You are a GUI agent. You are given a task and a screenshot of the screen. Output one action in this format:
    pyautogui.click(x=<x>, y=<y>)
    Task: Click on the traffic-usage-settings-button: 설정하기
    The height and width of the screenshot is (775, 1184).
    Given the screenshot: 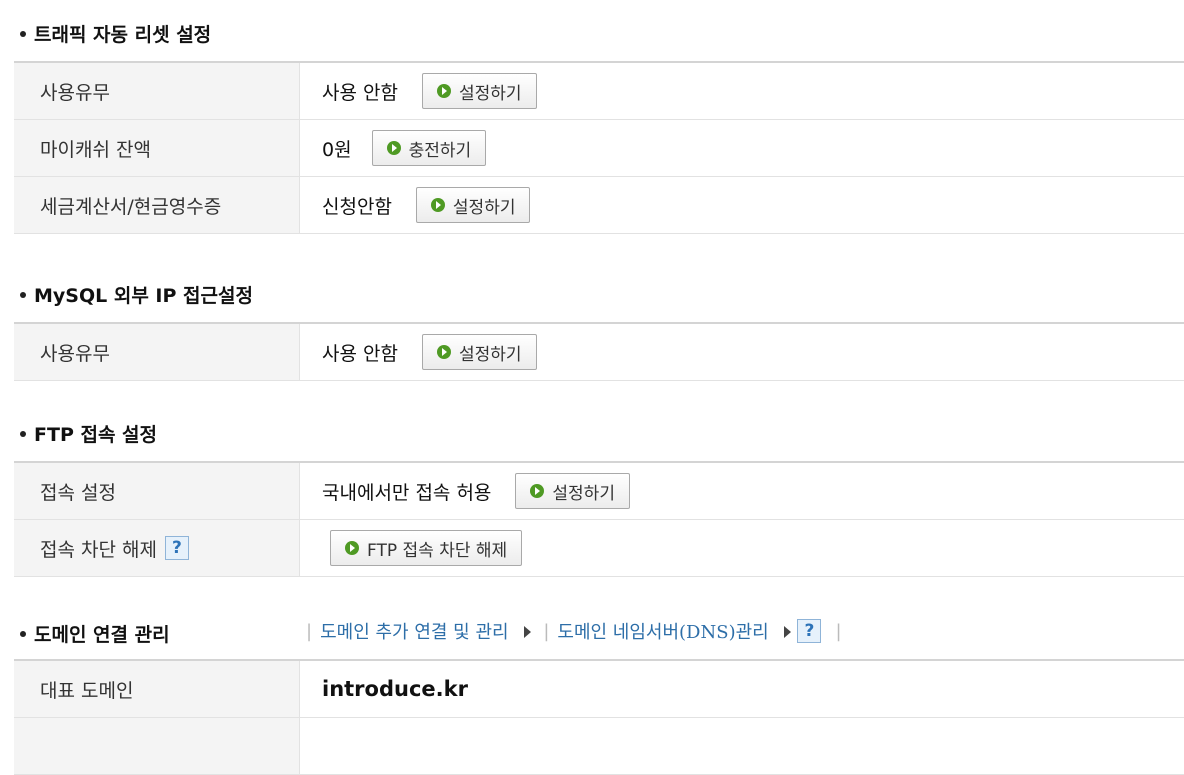 What is the action you would take?
    pyautogui.click(x=479, y=91)
    